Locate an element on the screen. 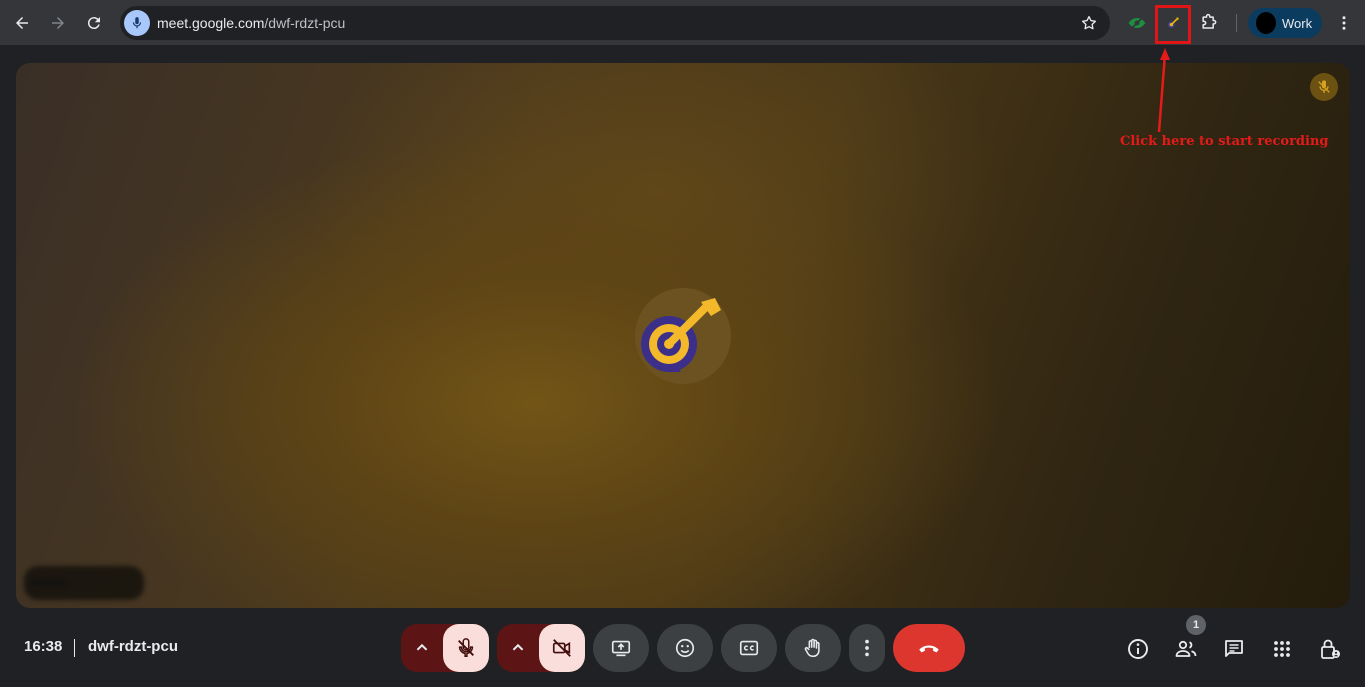  url-host: meet.google.com is located at coordinates (211, 23).